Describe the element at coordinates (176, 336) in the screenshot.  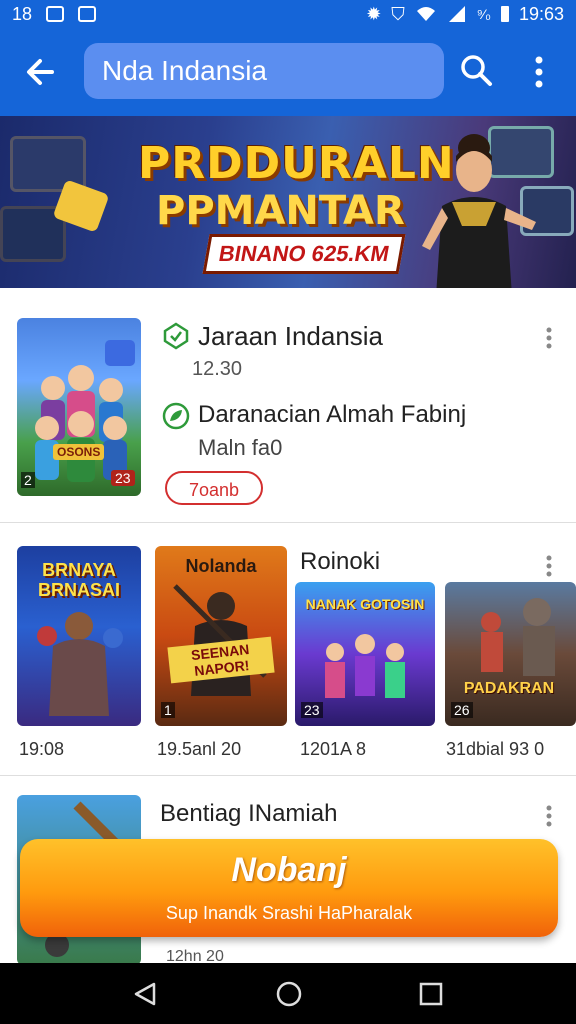
I see `verified-icon` at that location.